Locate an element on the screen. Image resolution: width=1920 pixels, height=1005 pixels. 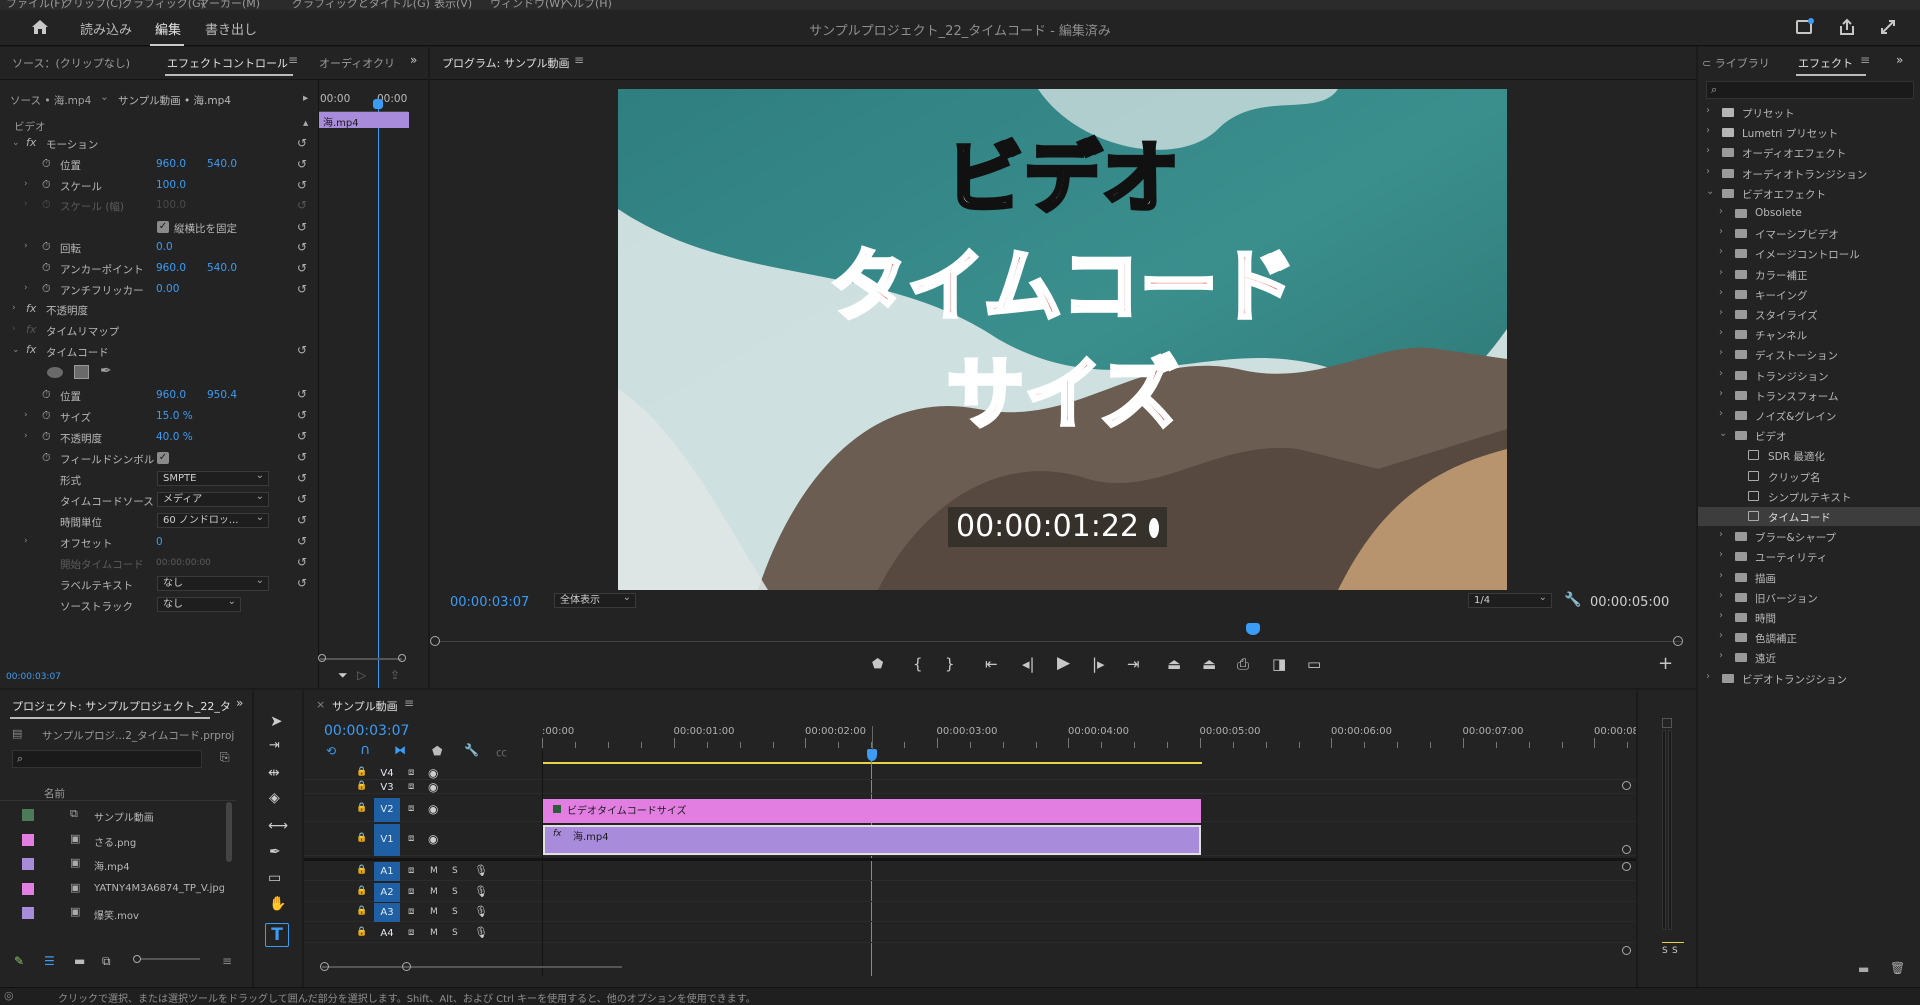
pen-mask-icon: ✒ is located at coordinates (106, 371).